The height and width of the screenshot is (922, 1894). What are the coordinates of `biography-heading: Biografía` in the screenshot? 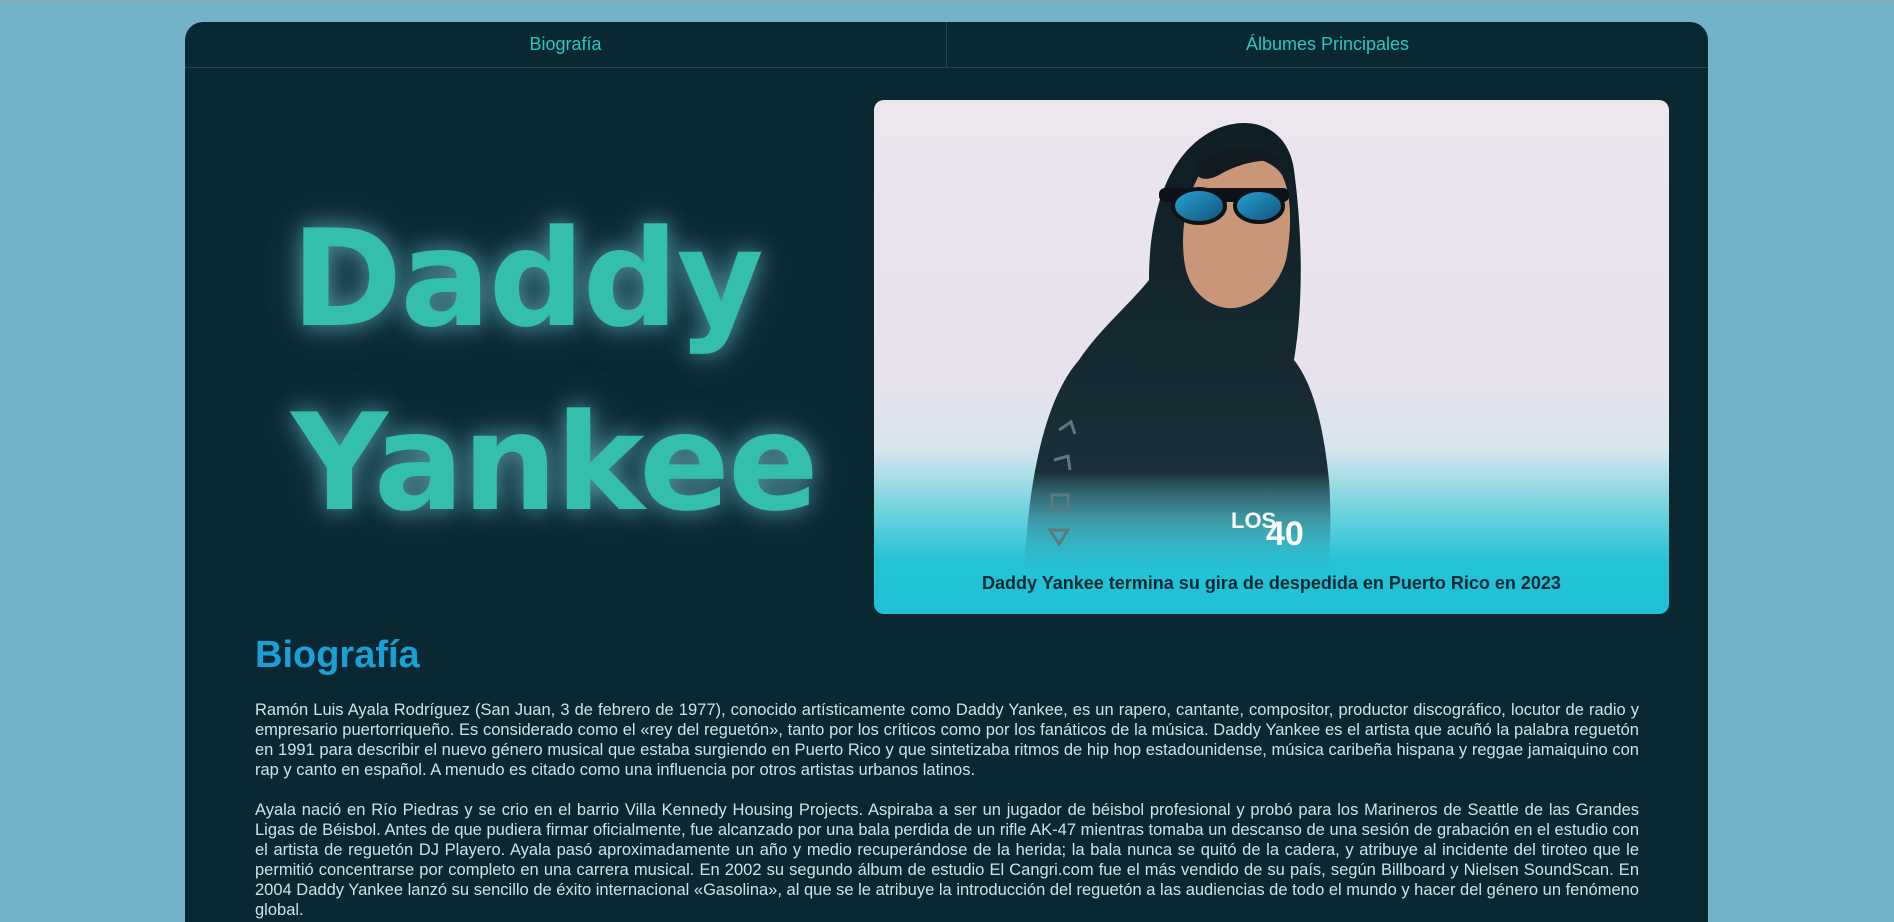 It's located at (337, 655).